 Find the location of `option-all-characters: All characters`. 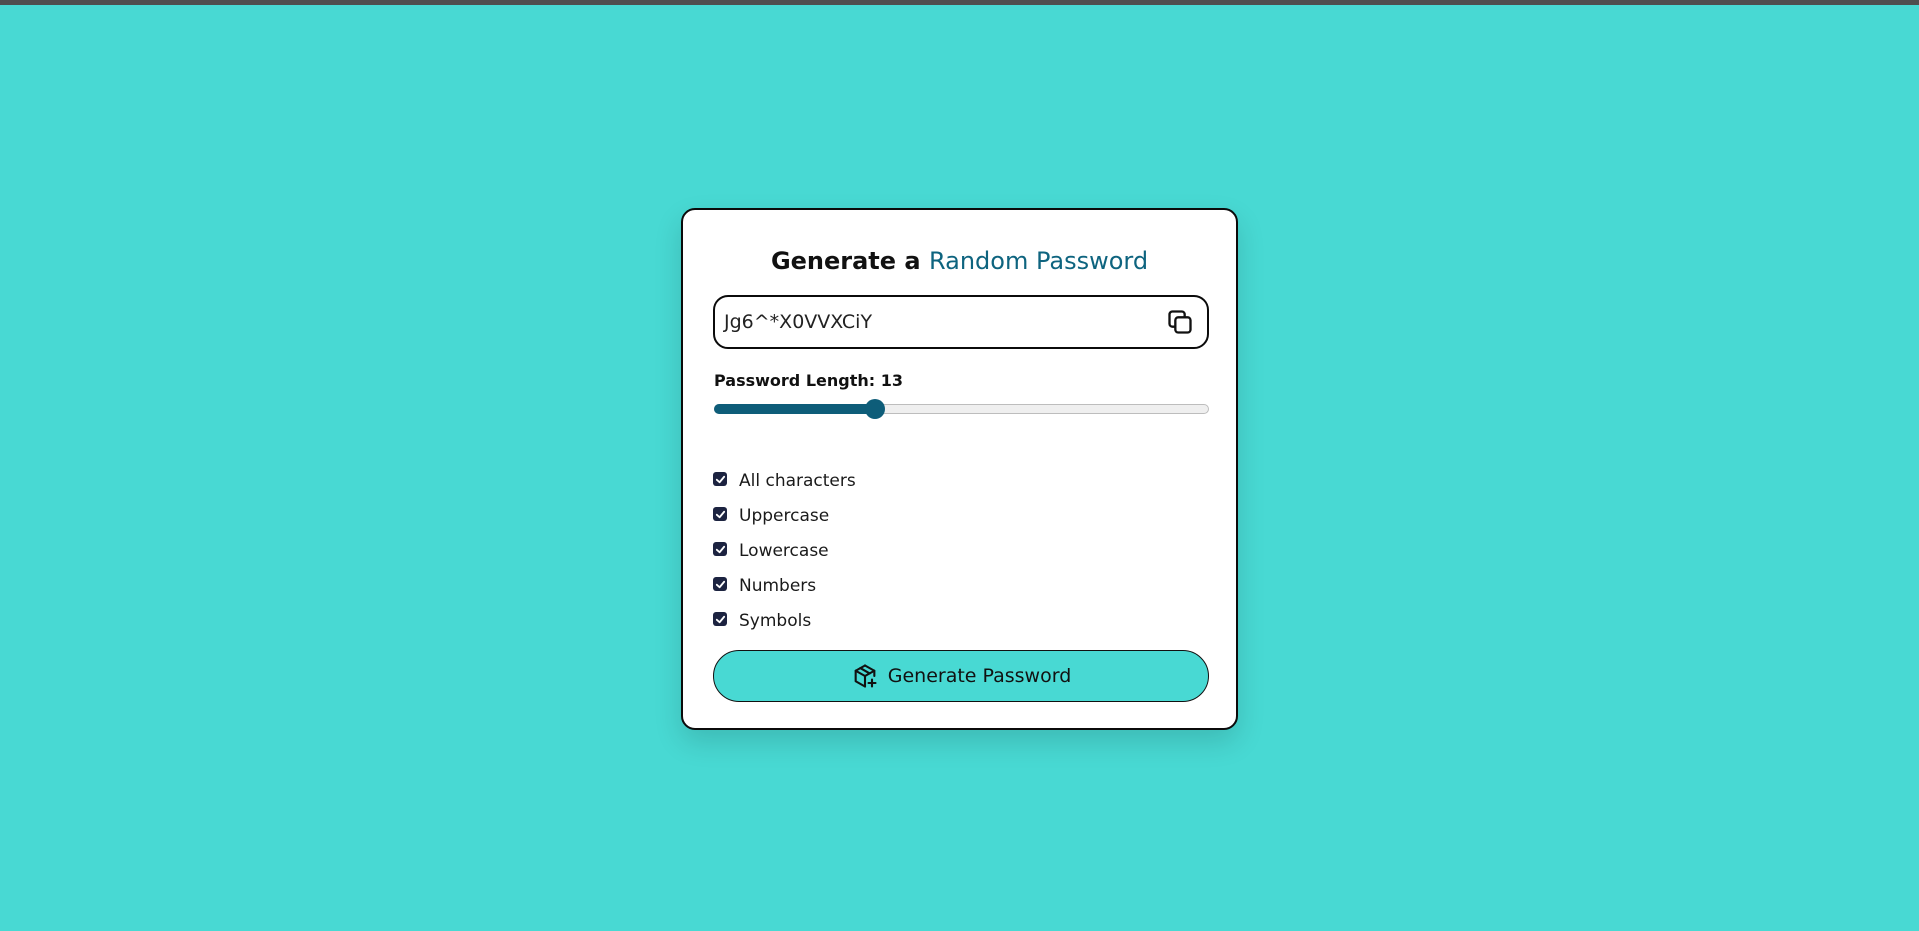

option-all-characters: All characters is located at coordinates (784, 480).